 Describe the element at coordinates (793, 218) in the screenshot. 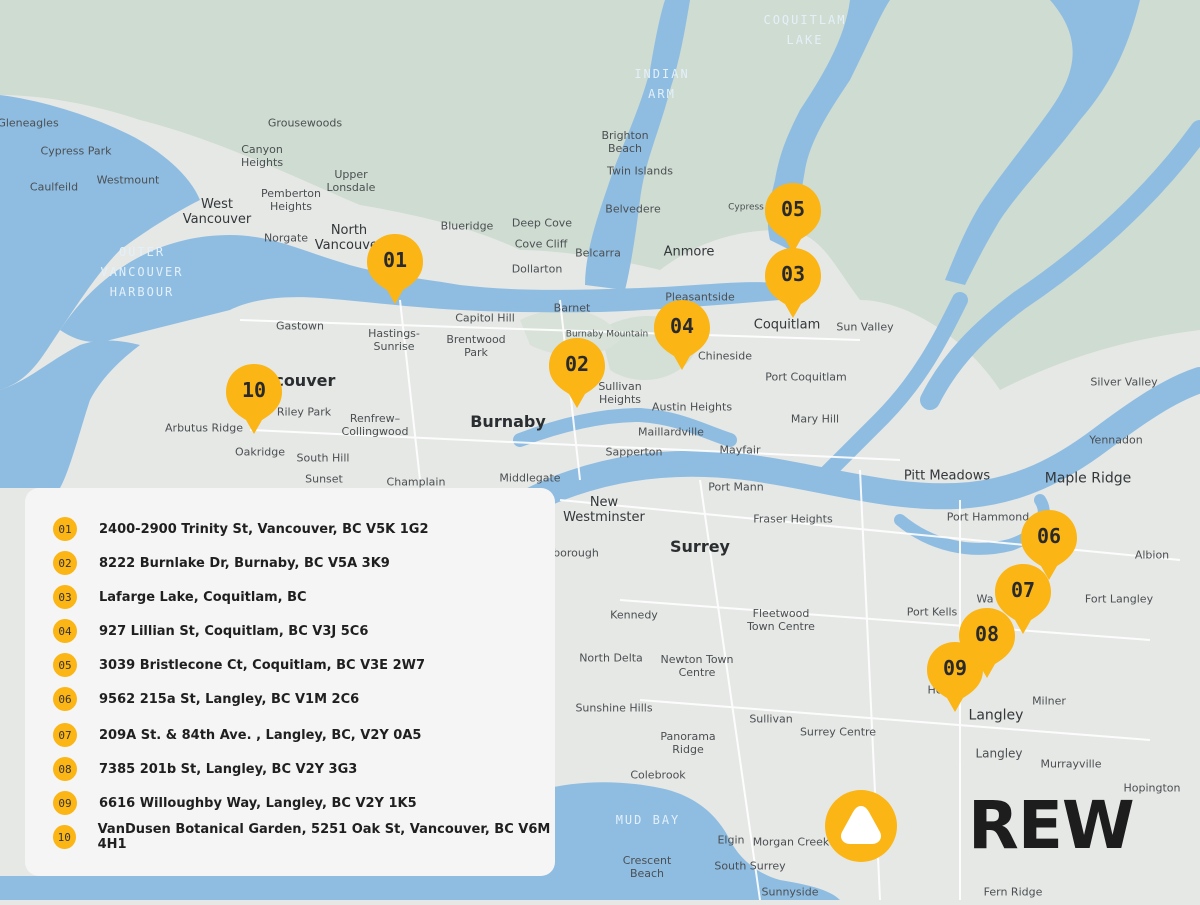

I see `map-pin-05: 05` at that location.